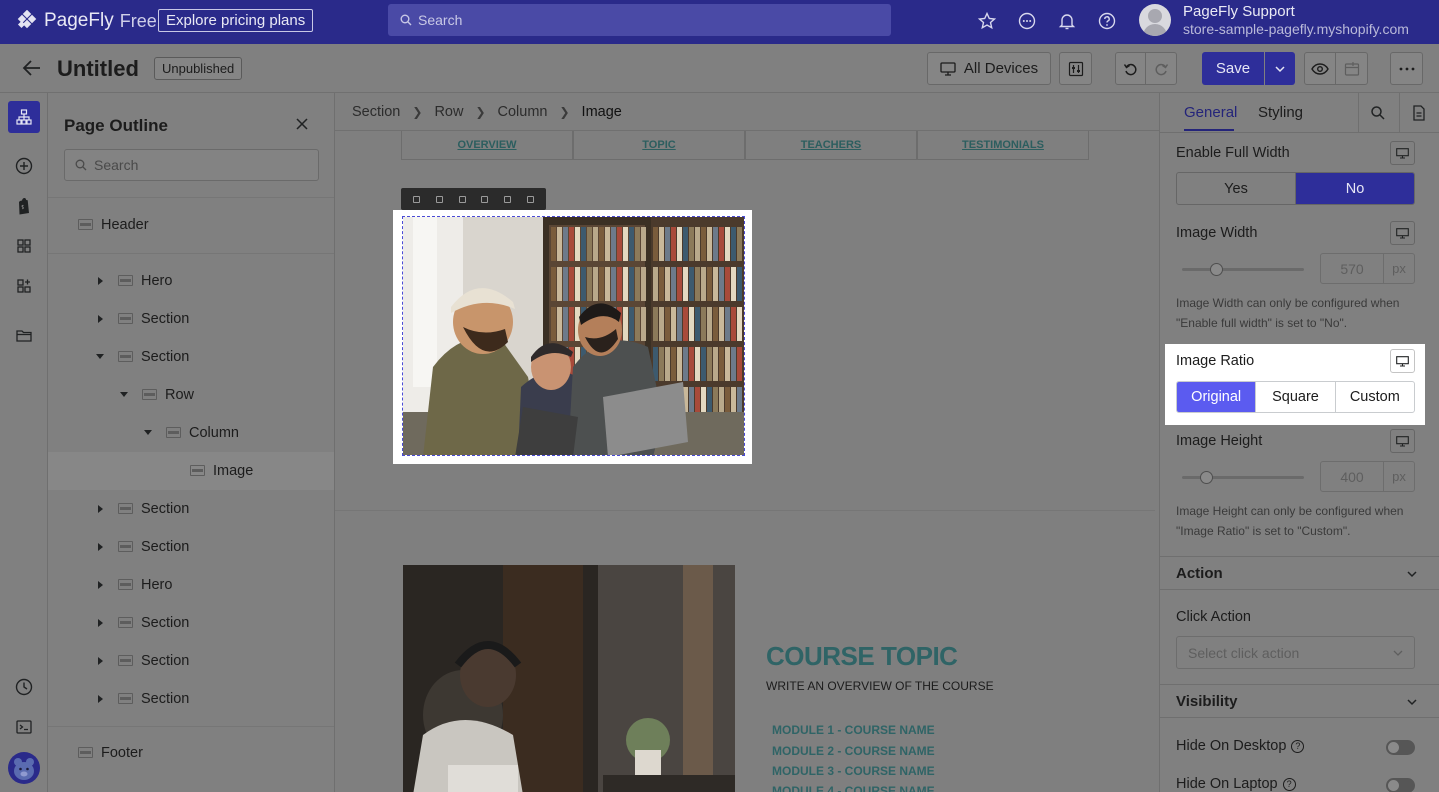 The height and width of the screenshot is (792, 1439). Describe the element at coordinates (32, 68) in the screenshot. I see `back-arrow-icon` at that location.